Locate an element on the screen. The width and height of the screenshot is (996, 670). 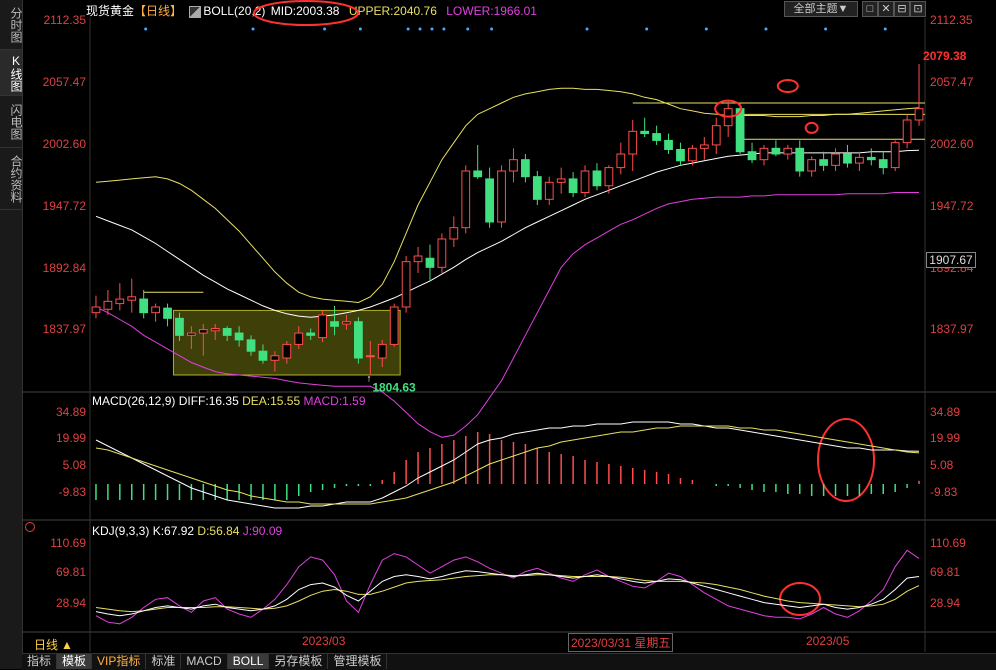
macd-value: MACD:1.59 is located at coordinates (334, 401).